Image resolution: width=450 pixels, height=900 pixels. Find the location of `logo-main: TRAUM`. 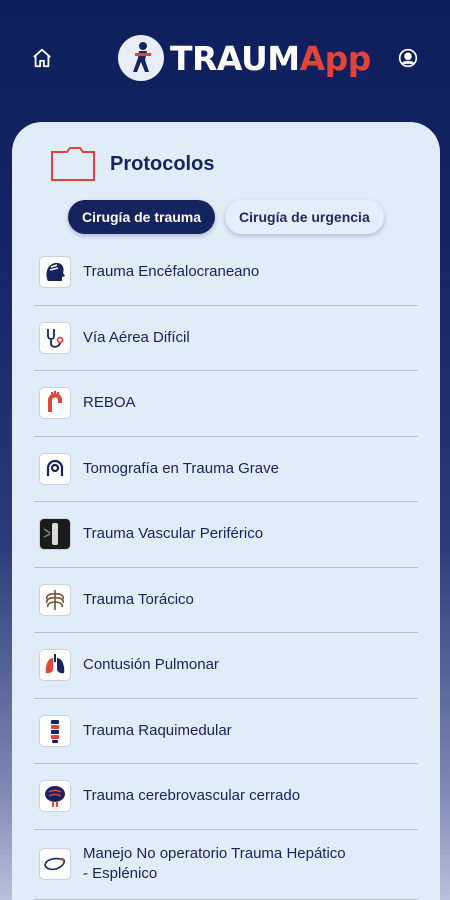

logo-main: TRAUM is located at coordinates (235, 58).